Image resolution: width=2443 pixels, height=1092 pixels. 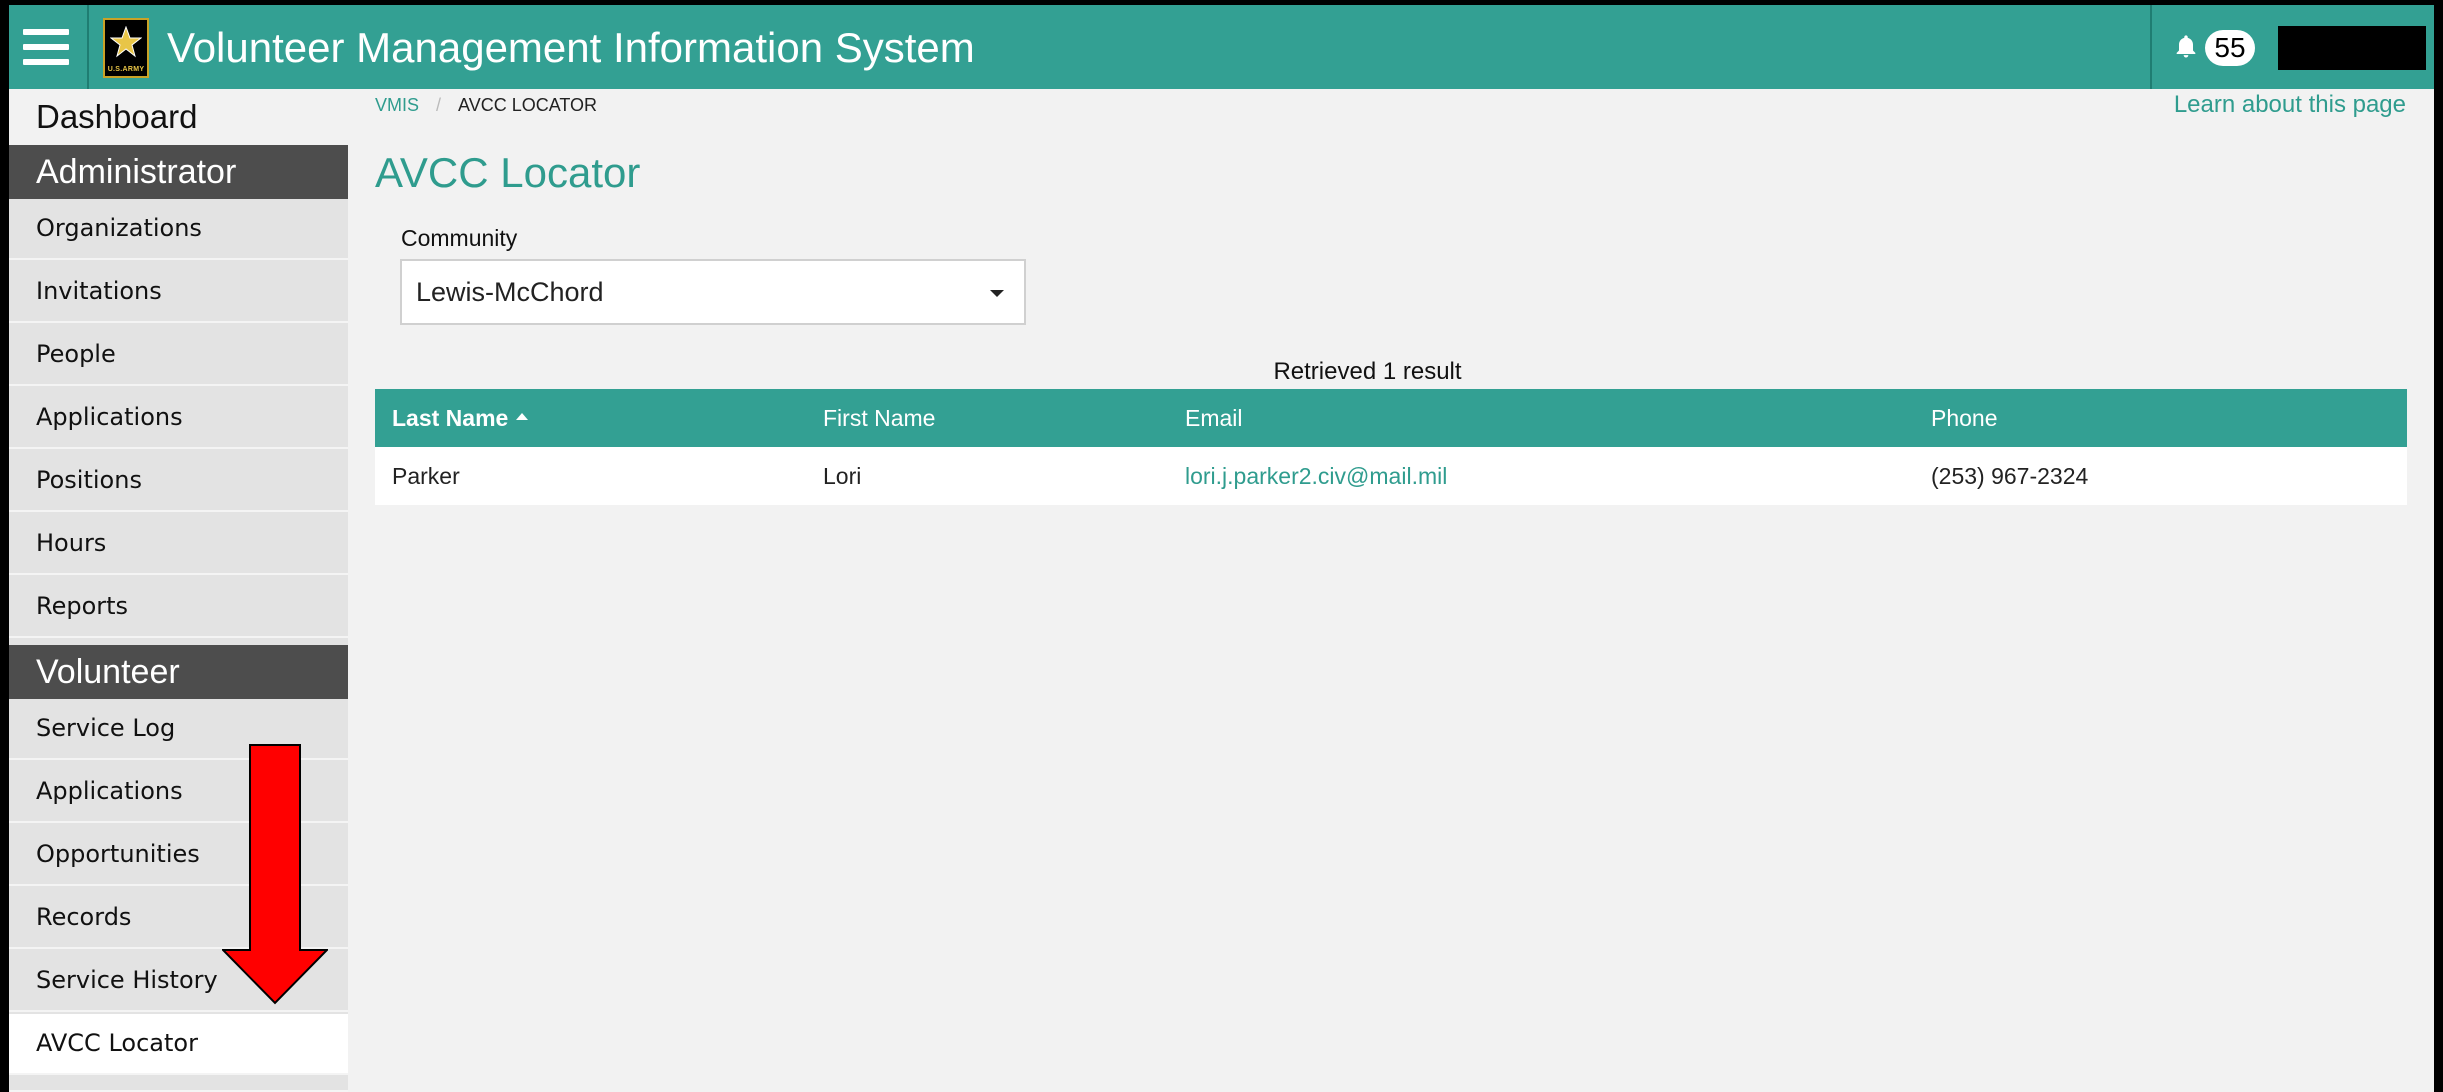 What do you see at coordinates (2352, 48) in the screenshot?
I see `user-menu` at bounding box center [2352, 48].